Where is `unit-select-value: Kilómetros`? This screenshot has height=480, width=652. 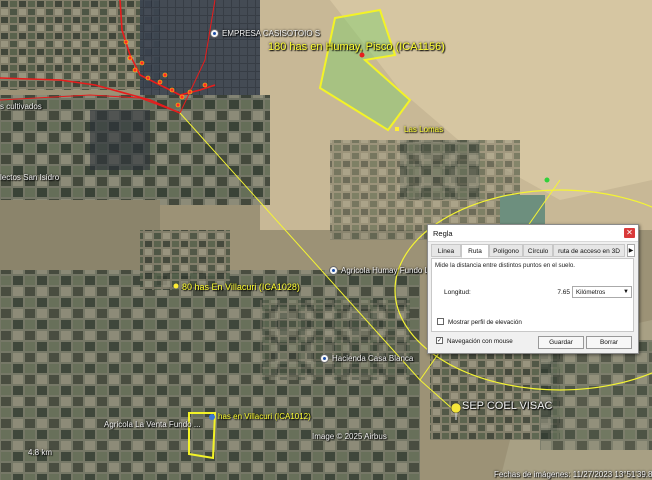
unit-select-value: Kilómetros is located at coordinates (591, 292).